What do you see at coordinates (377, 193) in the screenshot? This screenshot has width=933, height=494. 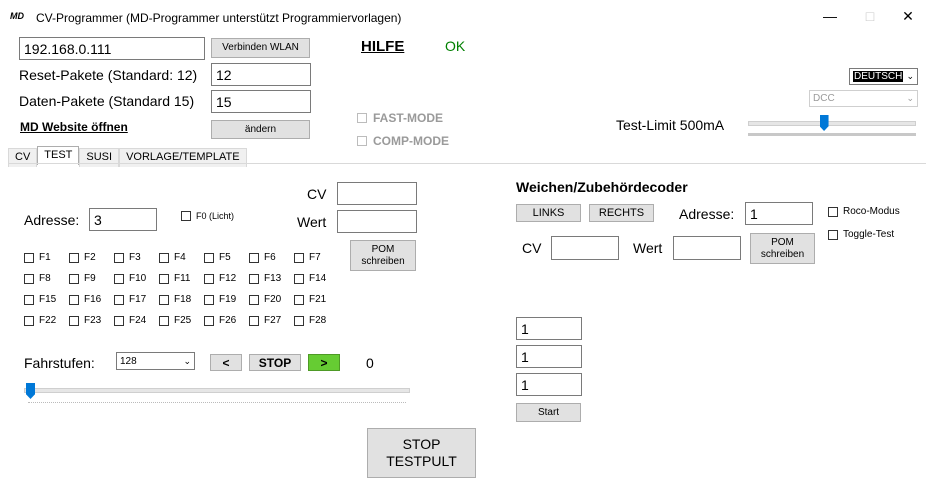 I see `cv-input` at bounding box center [377, 193].